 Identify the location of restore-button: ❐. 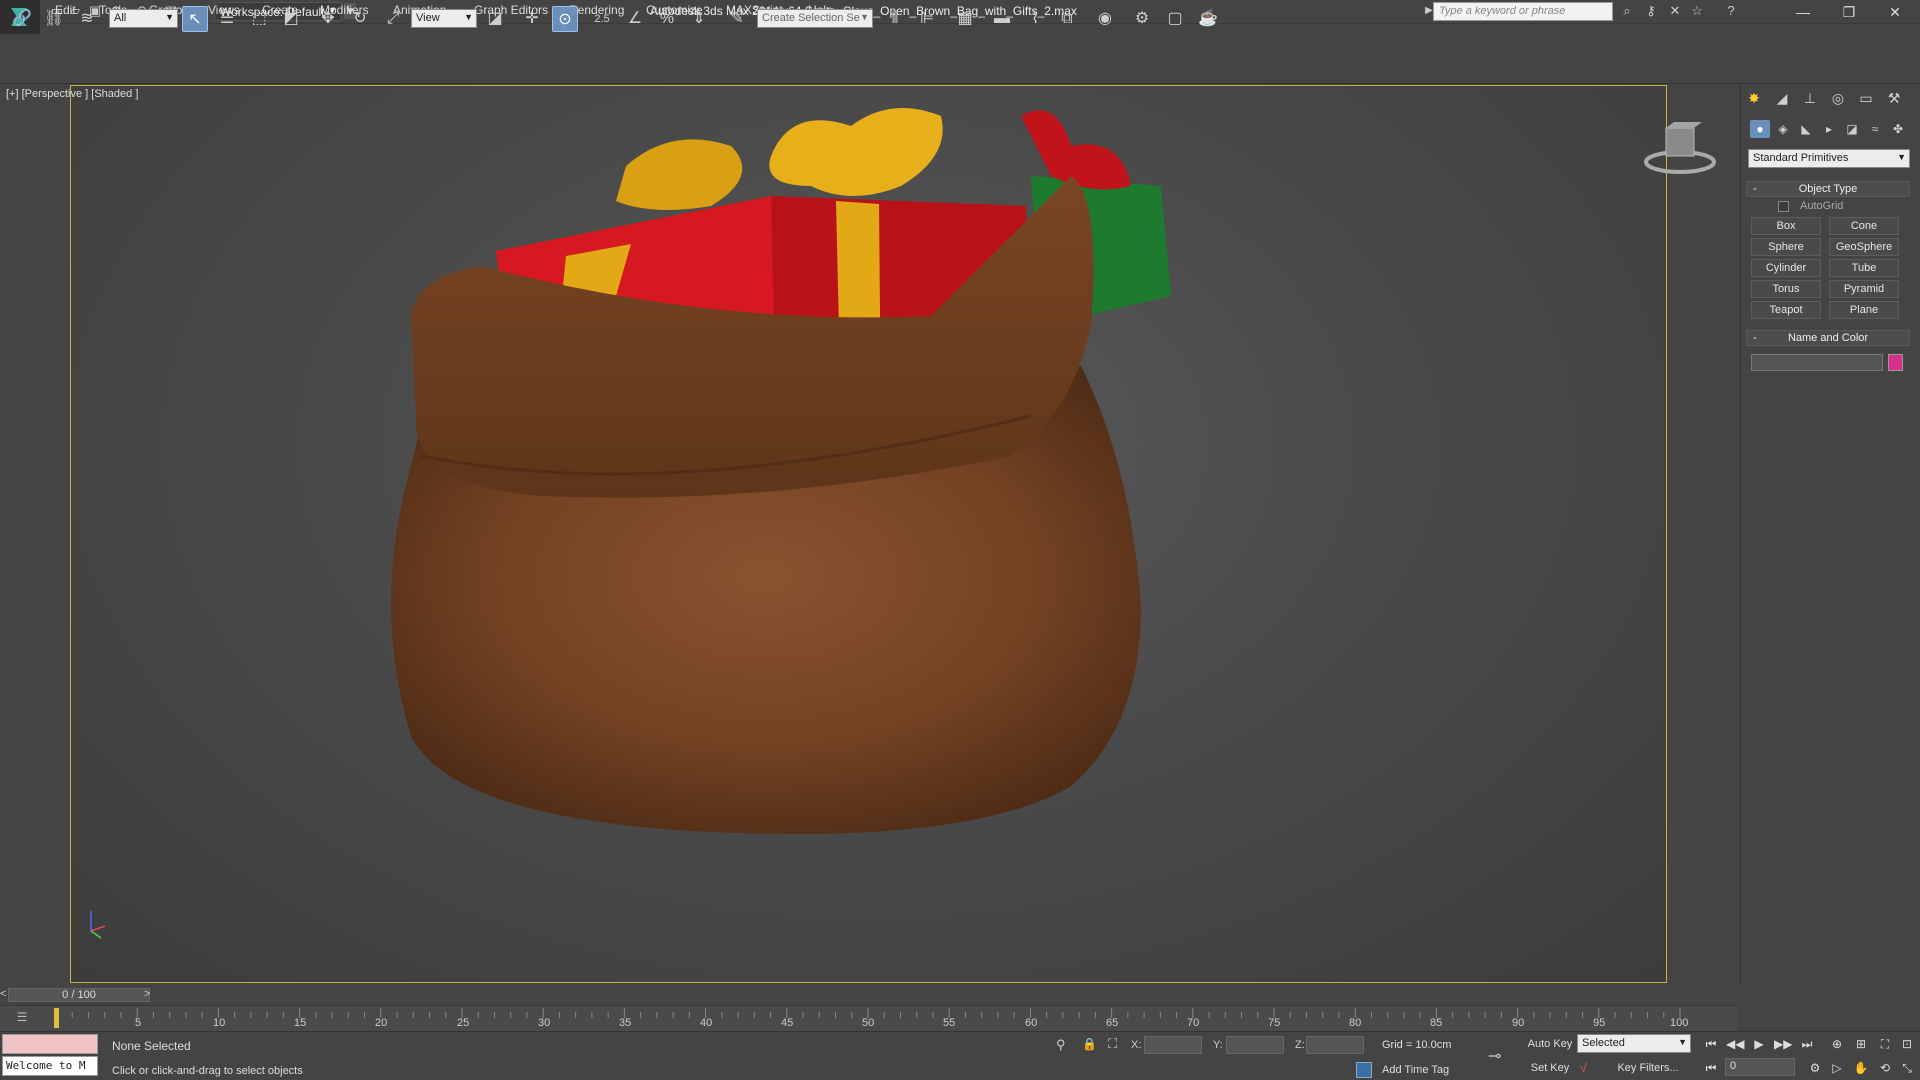
(1849, 12).